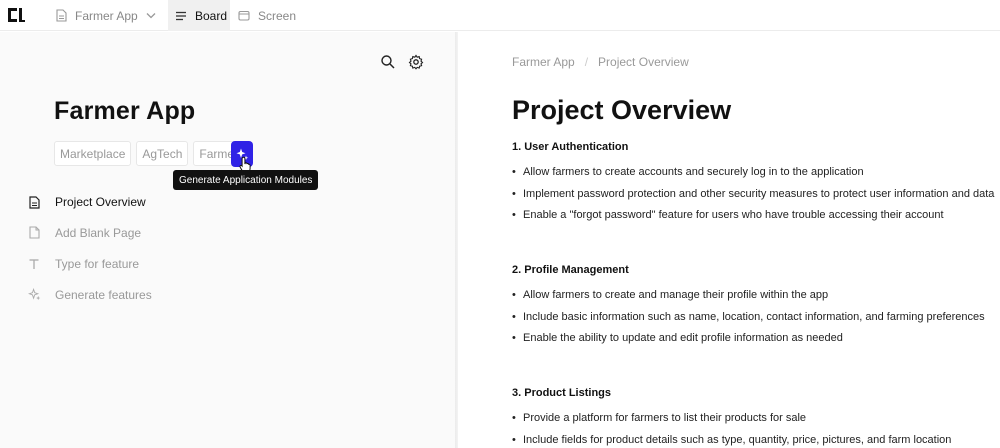  Describe the element at coordinates (543, 62) in the screenshot. I see `breadcrumb-project: Farmer App` at that location.